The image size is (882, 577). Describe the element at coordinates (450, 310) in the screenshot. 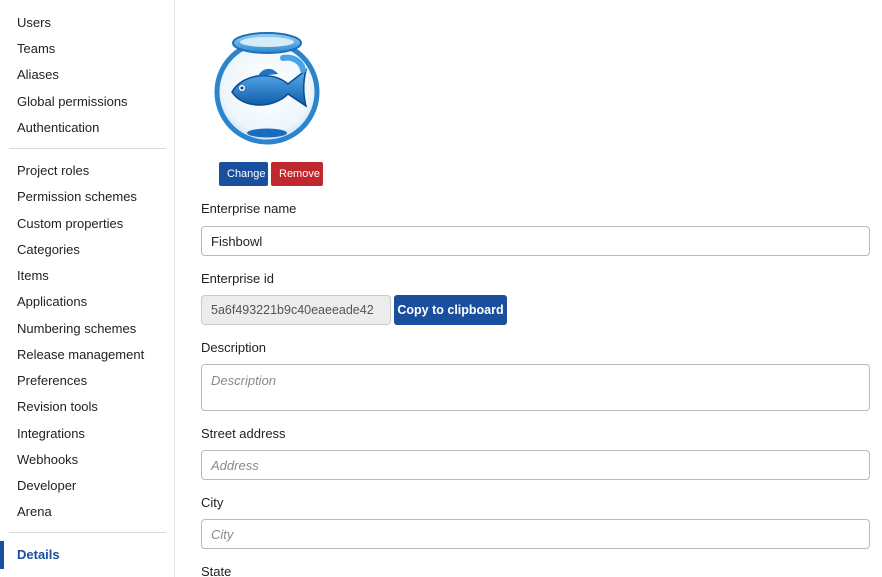

I see `copy-to-clipboard-button: Copy to clipboard` at that location.